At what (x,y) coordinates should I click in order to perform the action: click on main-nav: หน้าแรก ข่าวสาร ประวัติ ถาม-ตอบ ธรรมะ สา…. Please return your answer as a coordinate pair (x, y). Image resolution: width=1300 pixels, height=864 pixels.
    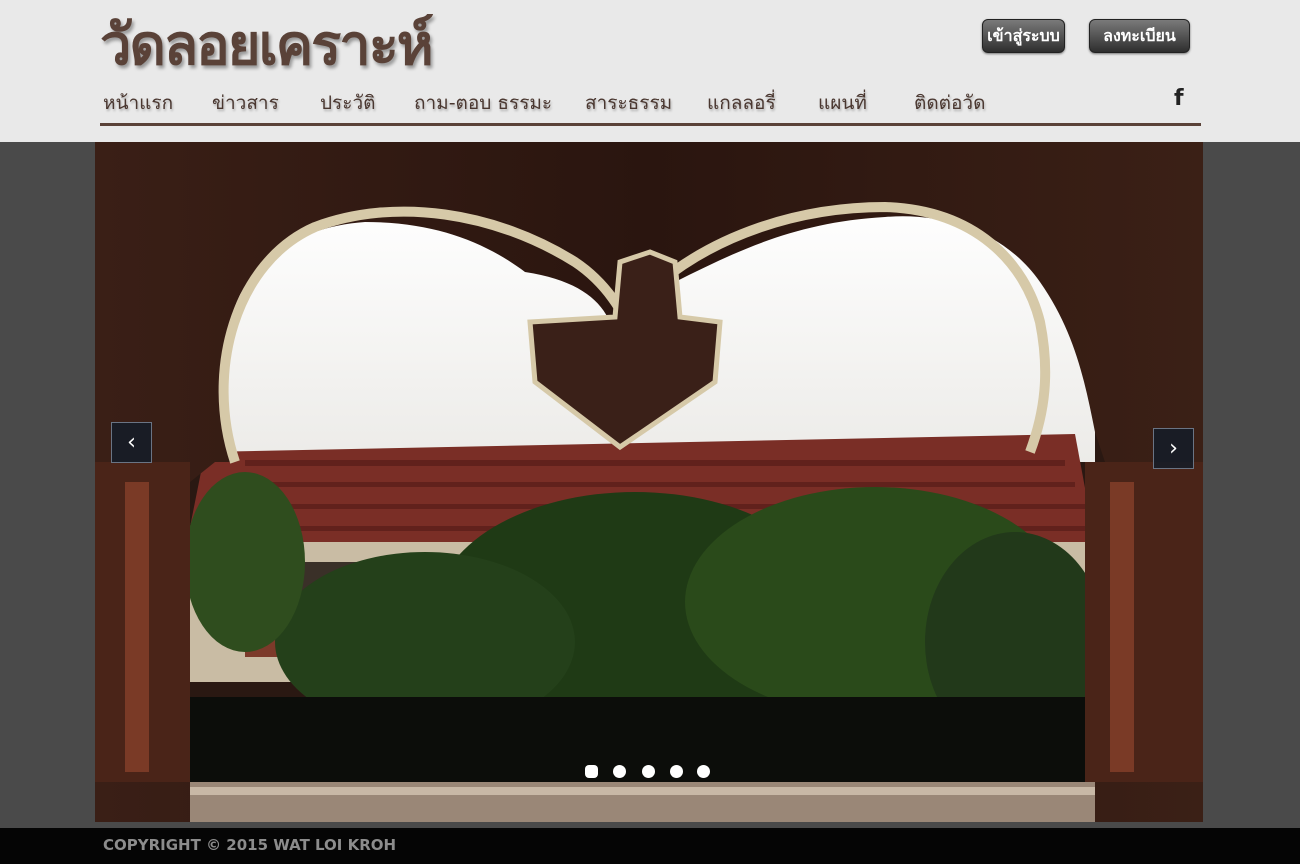
    Looking at the image, I should click on (650, 106).